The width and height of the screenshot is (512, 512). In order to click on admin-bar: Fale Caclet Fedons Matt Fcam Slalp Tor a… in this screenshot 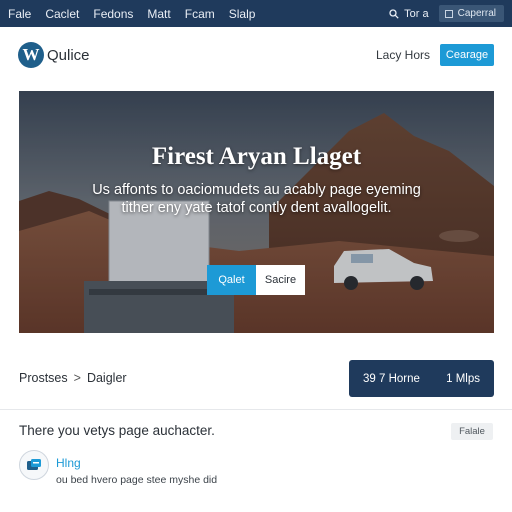, I will do `click(256, 13)`.